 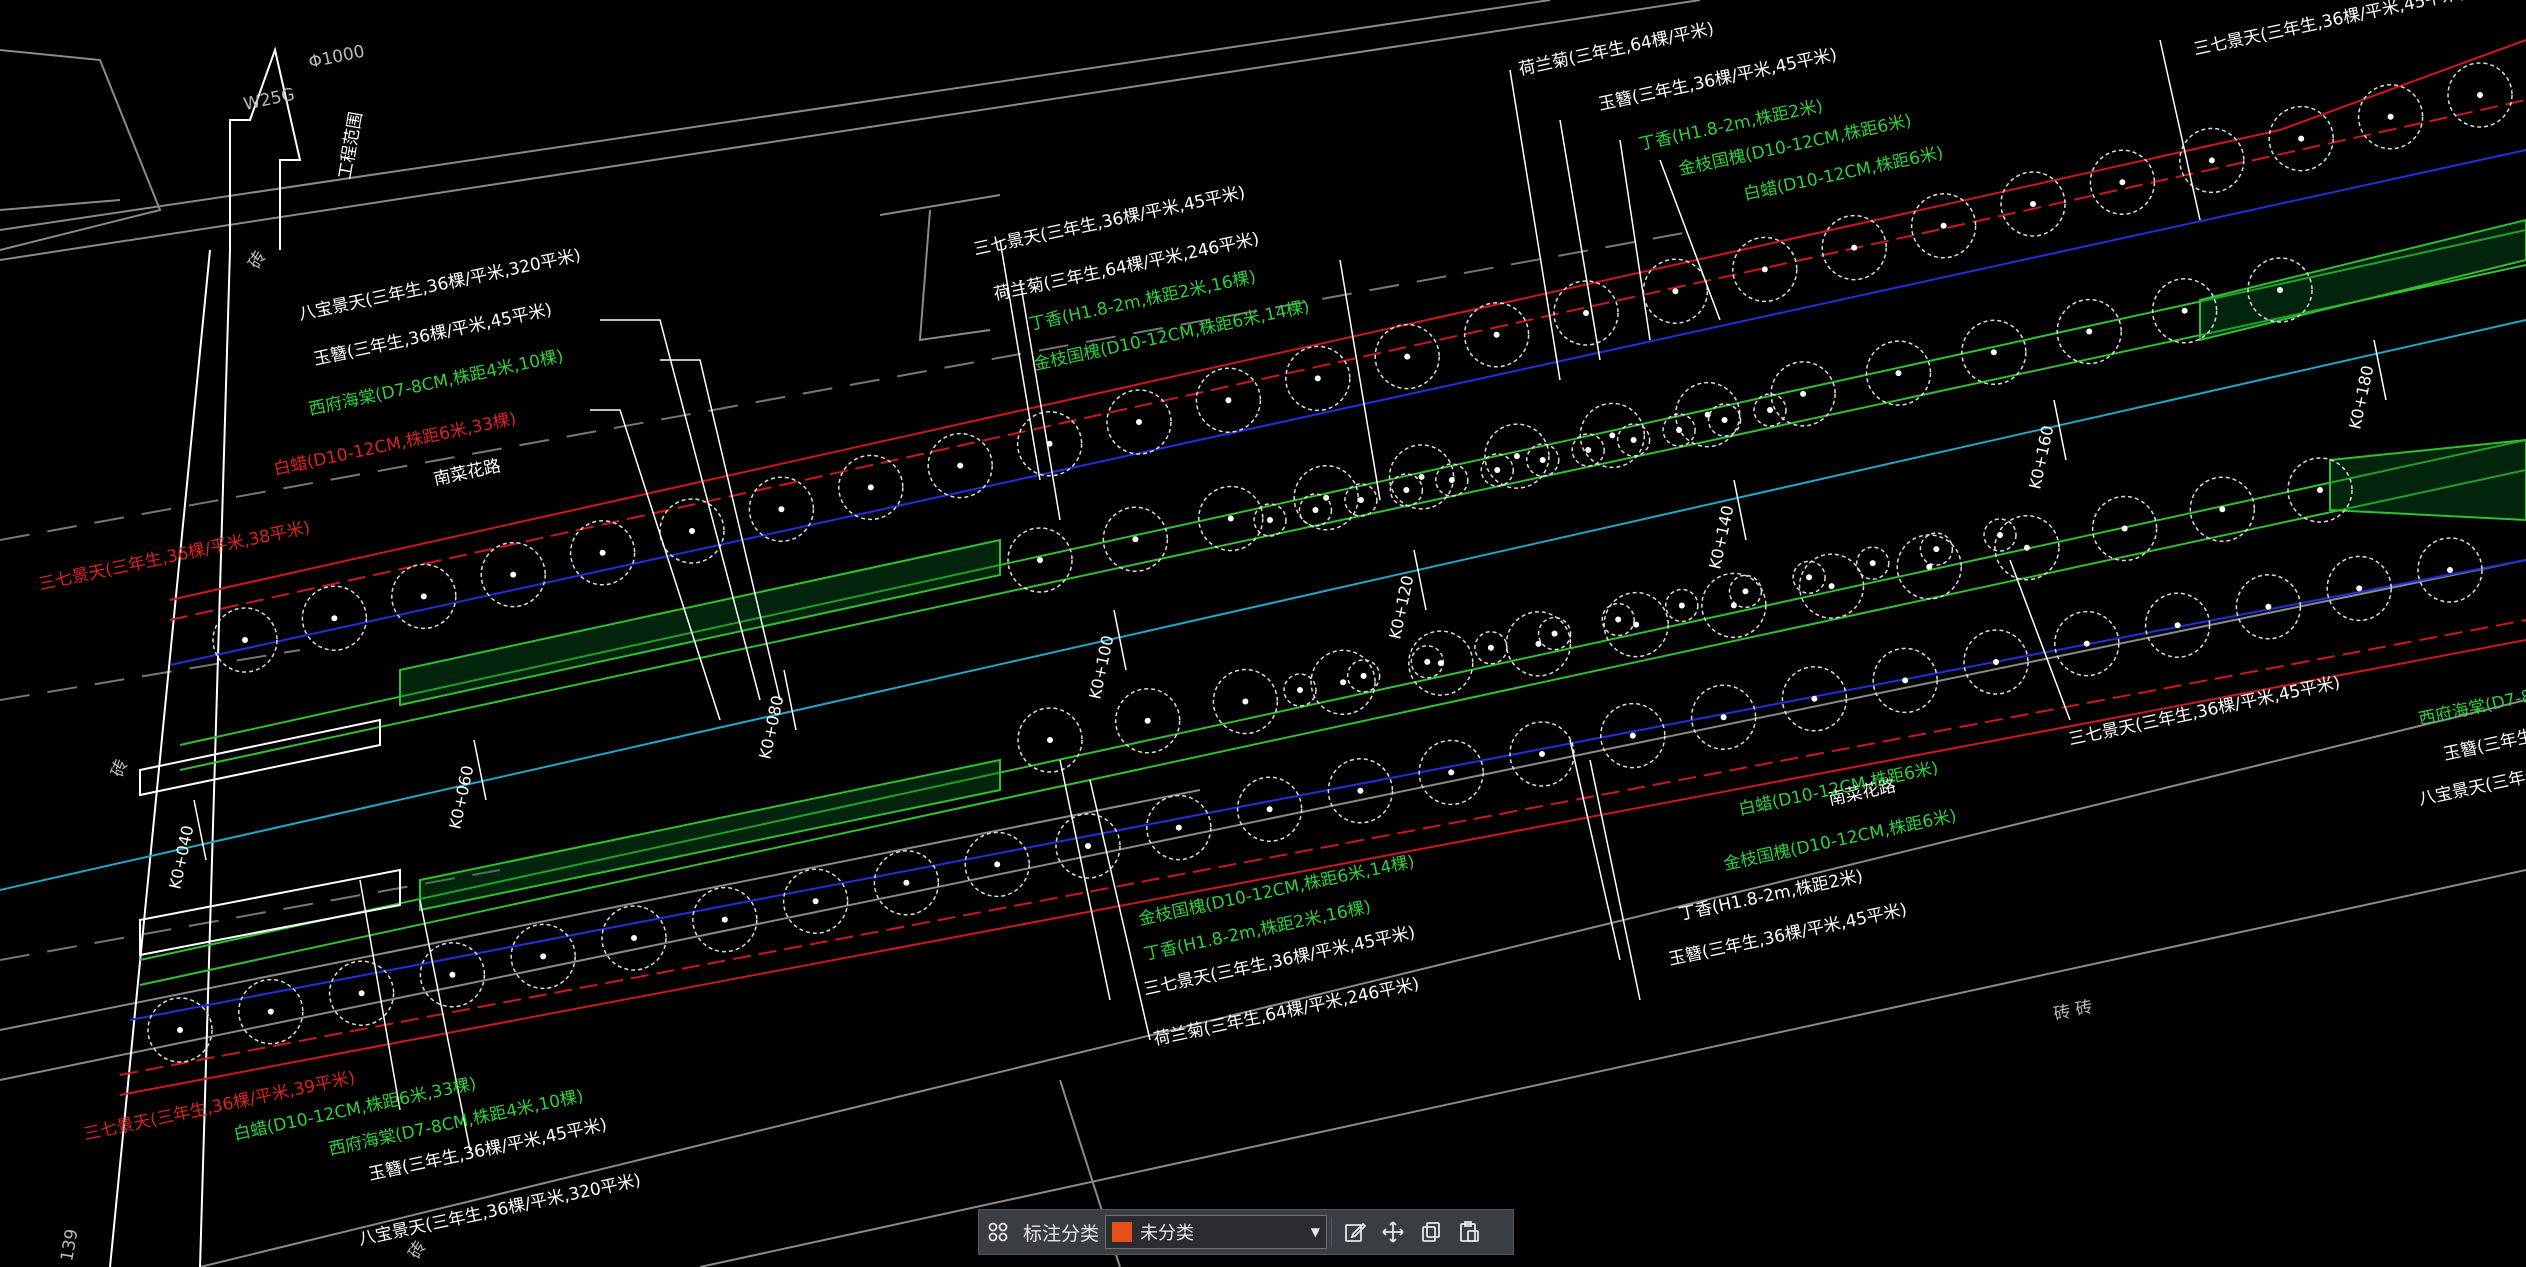 I want to click on grid-button, so click(x=998, y=1232).